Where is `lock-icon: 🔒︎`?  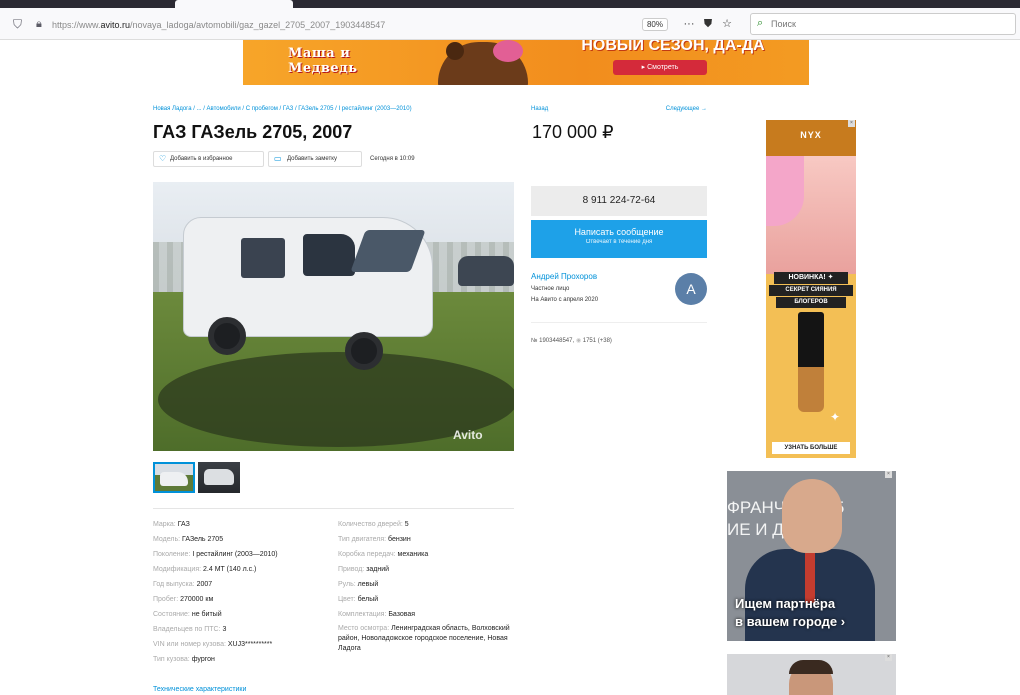 lock-icon: 🔒︎ is located at coordinates (42, 24).